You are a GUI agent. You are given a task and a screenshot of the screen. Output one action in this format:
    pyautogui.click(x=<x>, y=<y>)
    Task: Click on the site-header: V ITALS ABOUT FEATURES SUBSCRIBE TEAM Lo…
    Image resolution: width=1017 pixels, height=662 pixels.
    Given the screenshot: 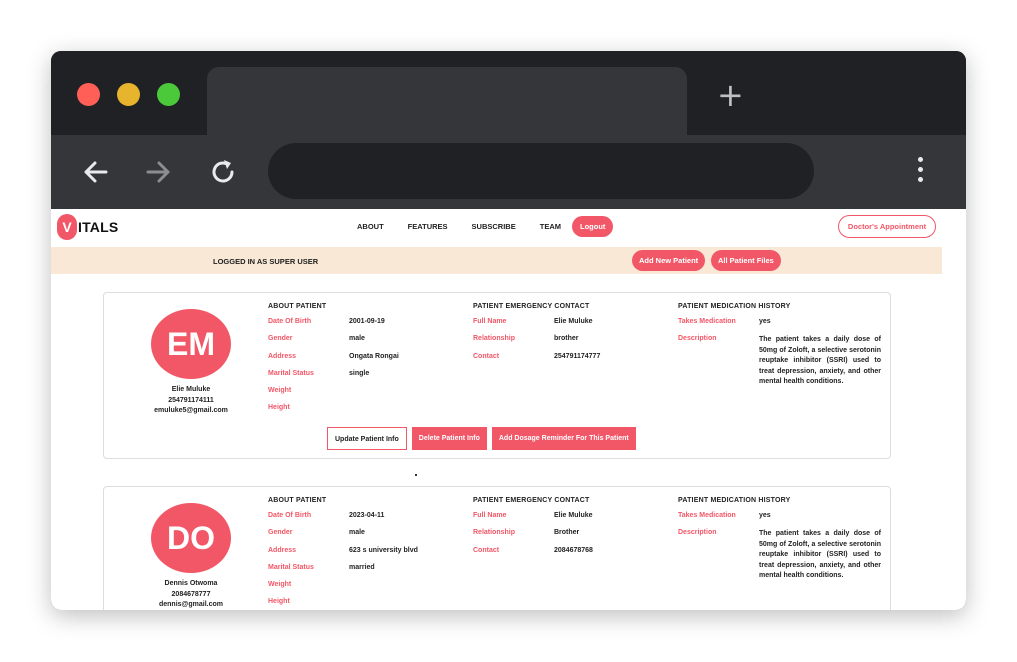 What is the action you would take?
    pyautogui.click(x=508, y=227)
    